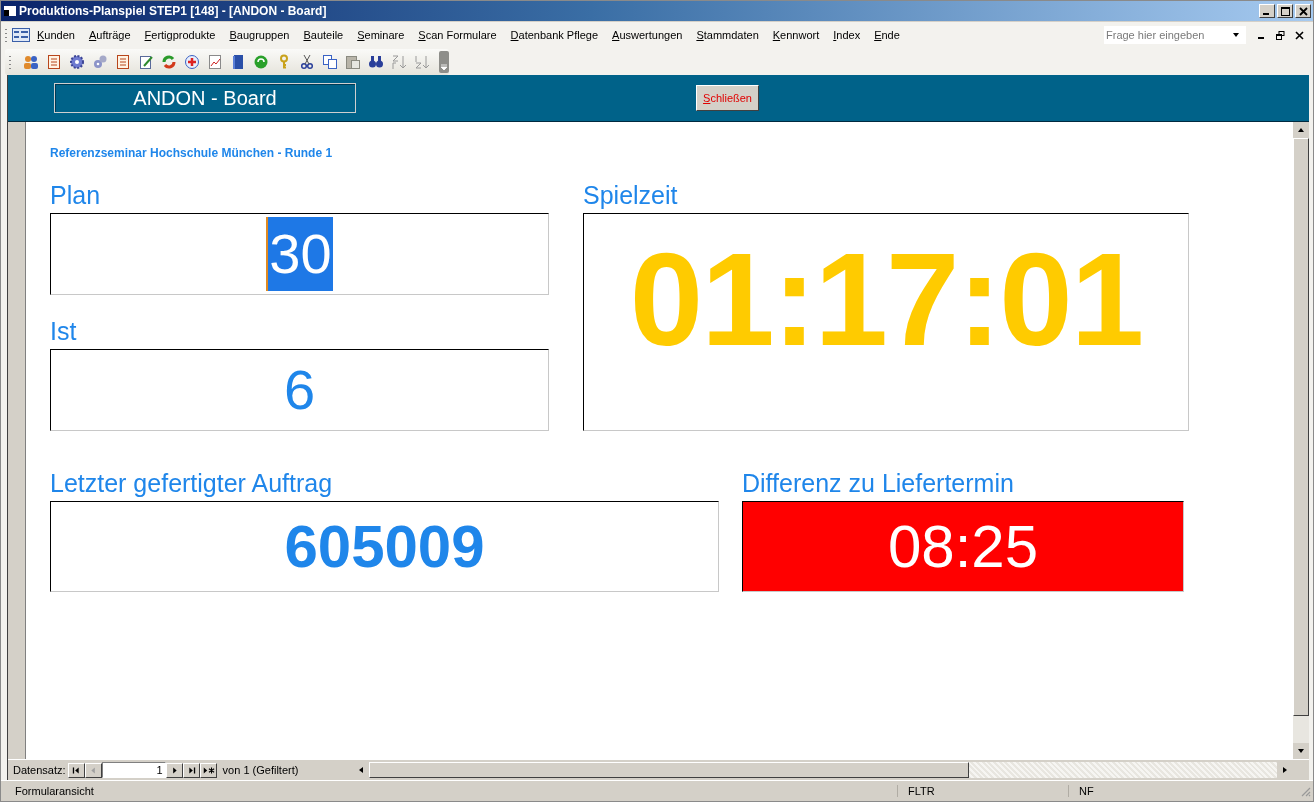 The image size is (1314, 802). What do you see at coordinates (847, 35) in the screenshot?
I see `menu-item: Index` at bounding box center [847, 35].